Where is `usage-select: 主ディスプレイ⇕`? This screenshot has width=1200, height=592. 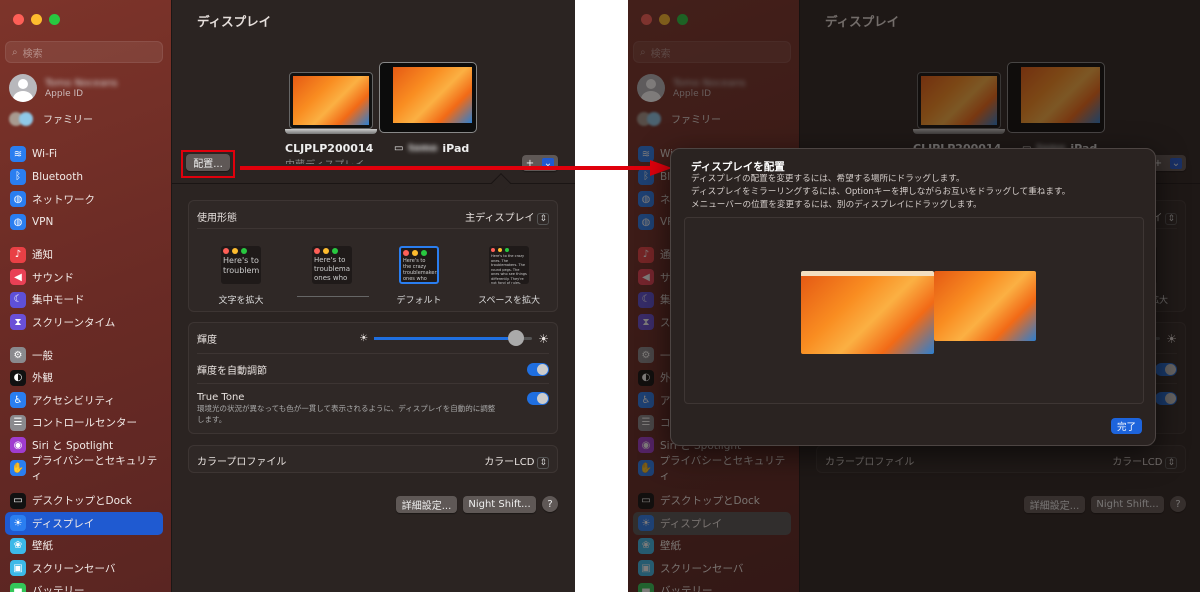 usage-select: 主ディスプレイ⇕ is located at coordinates (507, 217).